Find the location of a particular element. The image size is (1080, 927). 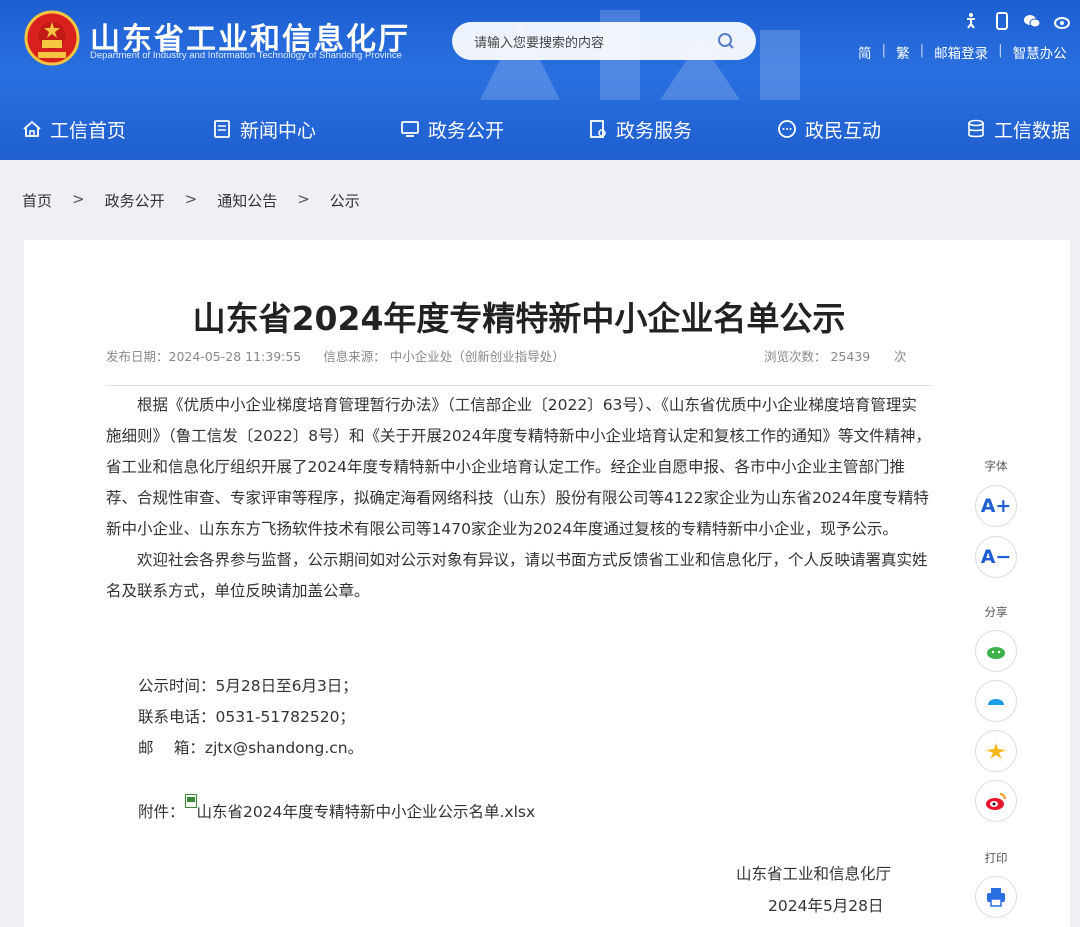

breadcrumb-notices: 通知公告 is located at coordinates (247, 200).